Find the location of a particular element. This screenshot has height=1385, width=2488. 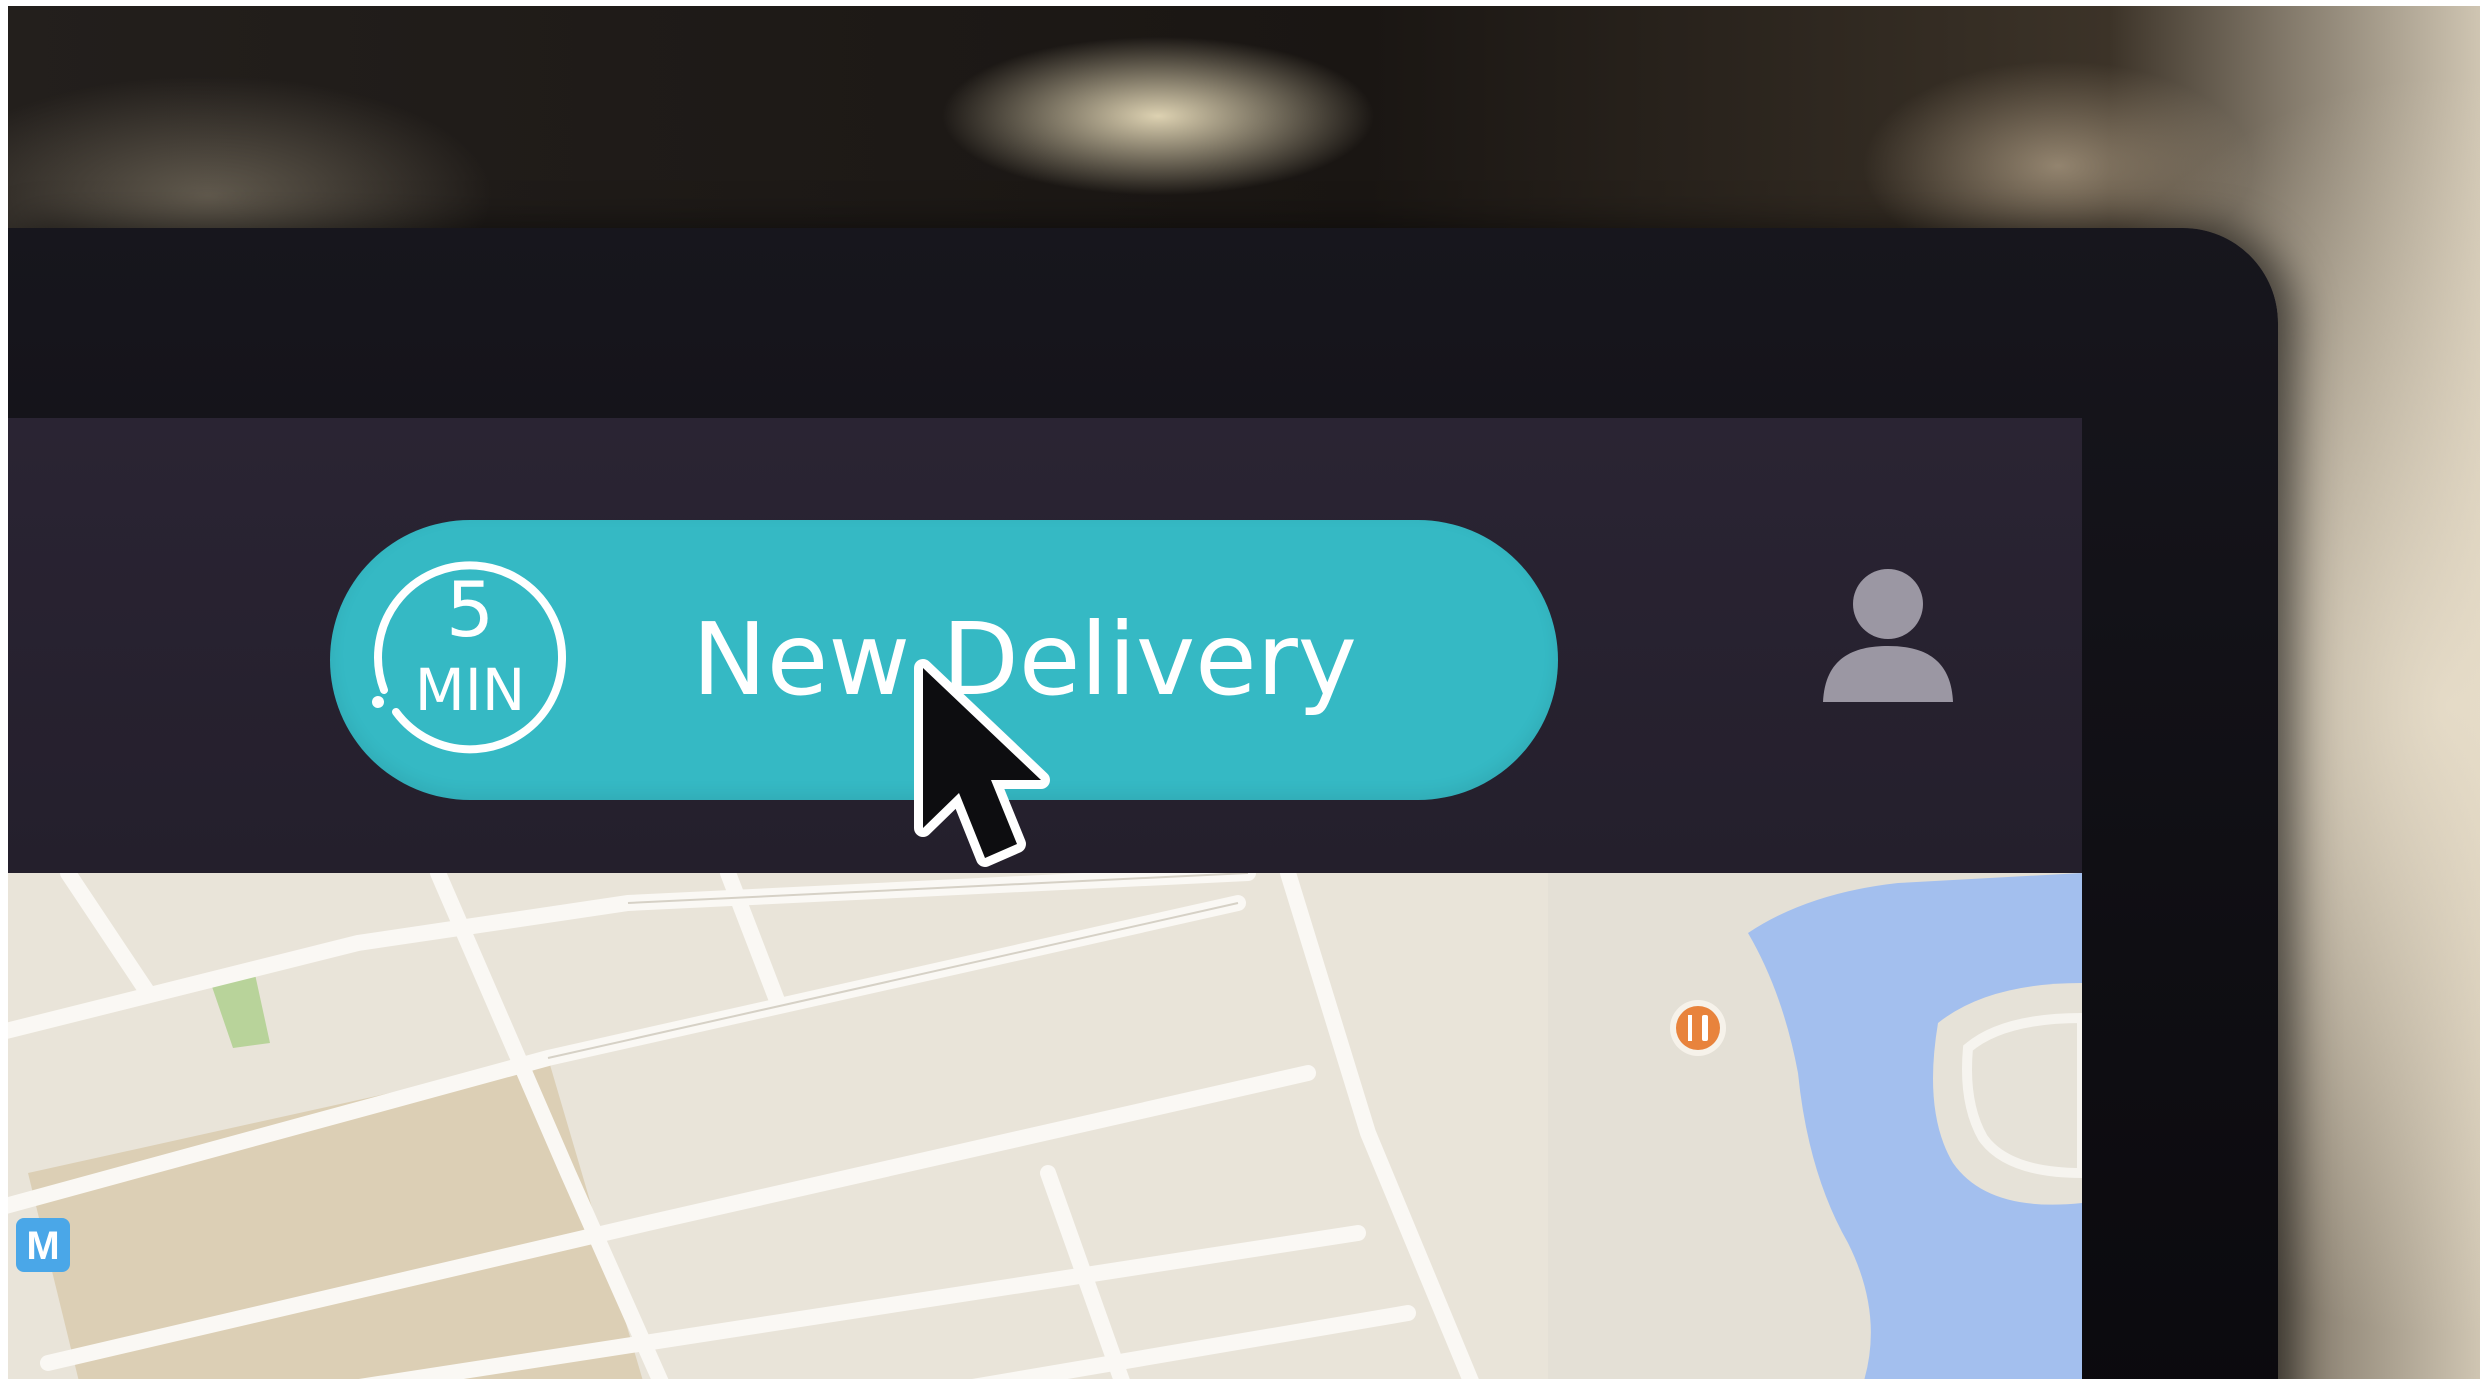

mouse-pointer-icon is located at coordinates (988, 768).